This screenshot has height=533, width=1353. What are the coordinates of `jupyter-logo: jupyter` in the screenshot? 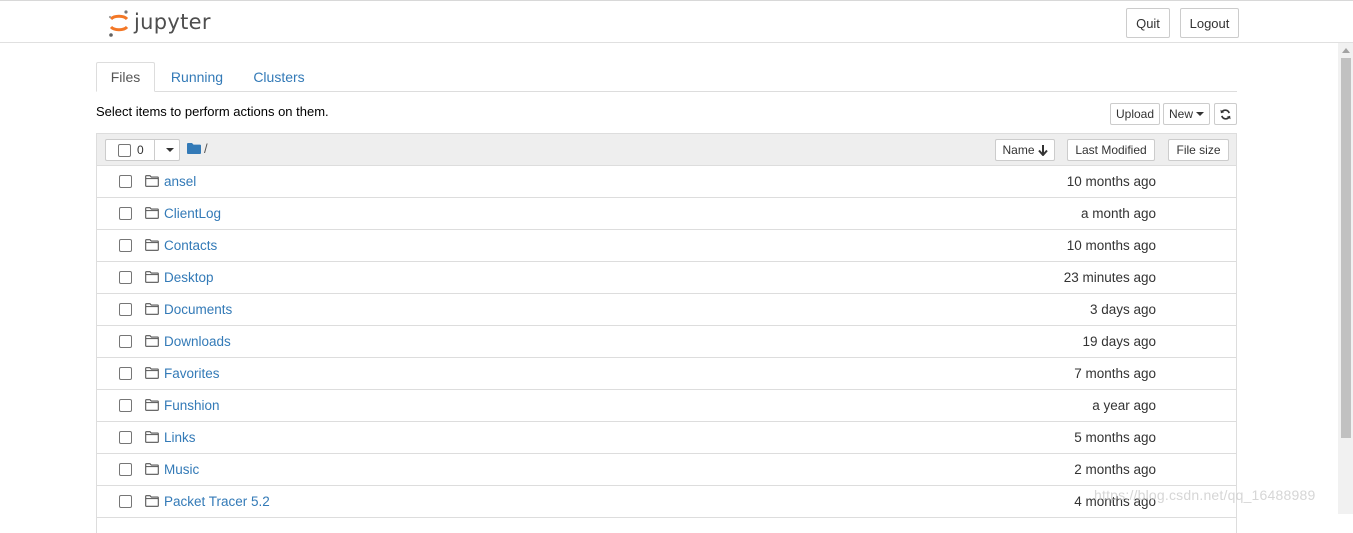 It's located at (158, 23).